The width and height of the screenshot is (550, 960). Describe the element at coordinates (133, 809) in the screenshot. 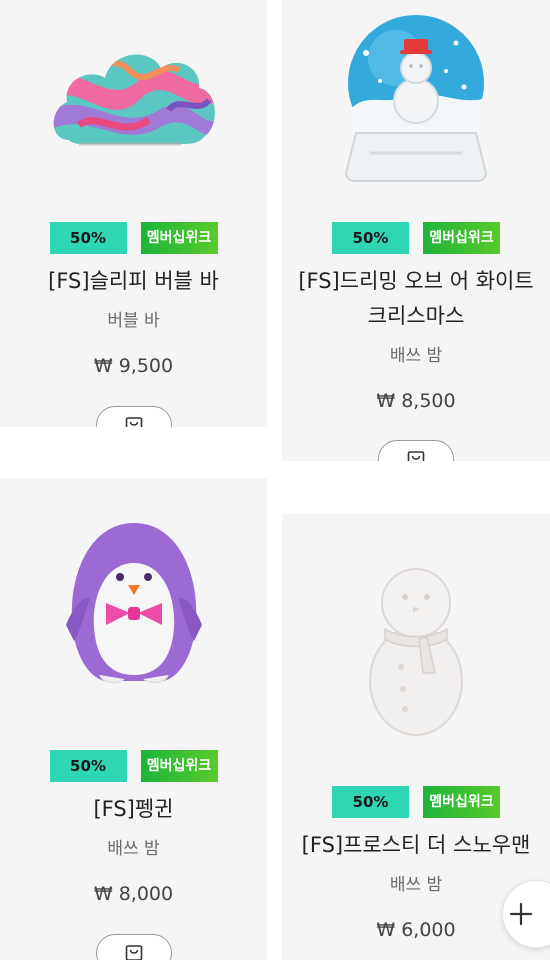

I see `product-name: [FS]펭귄` at that location.